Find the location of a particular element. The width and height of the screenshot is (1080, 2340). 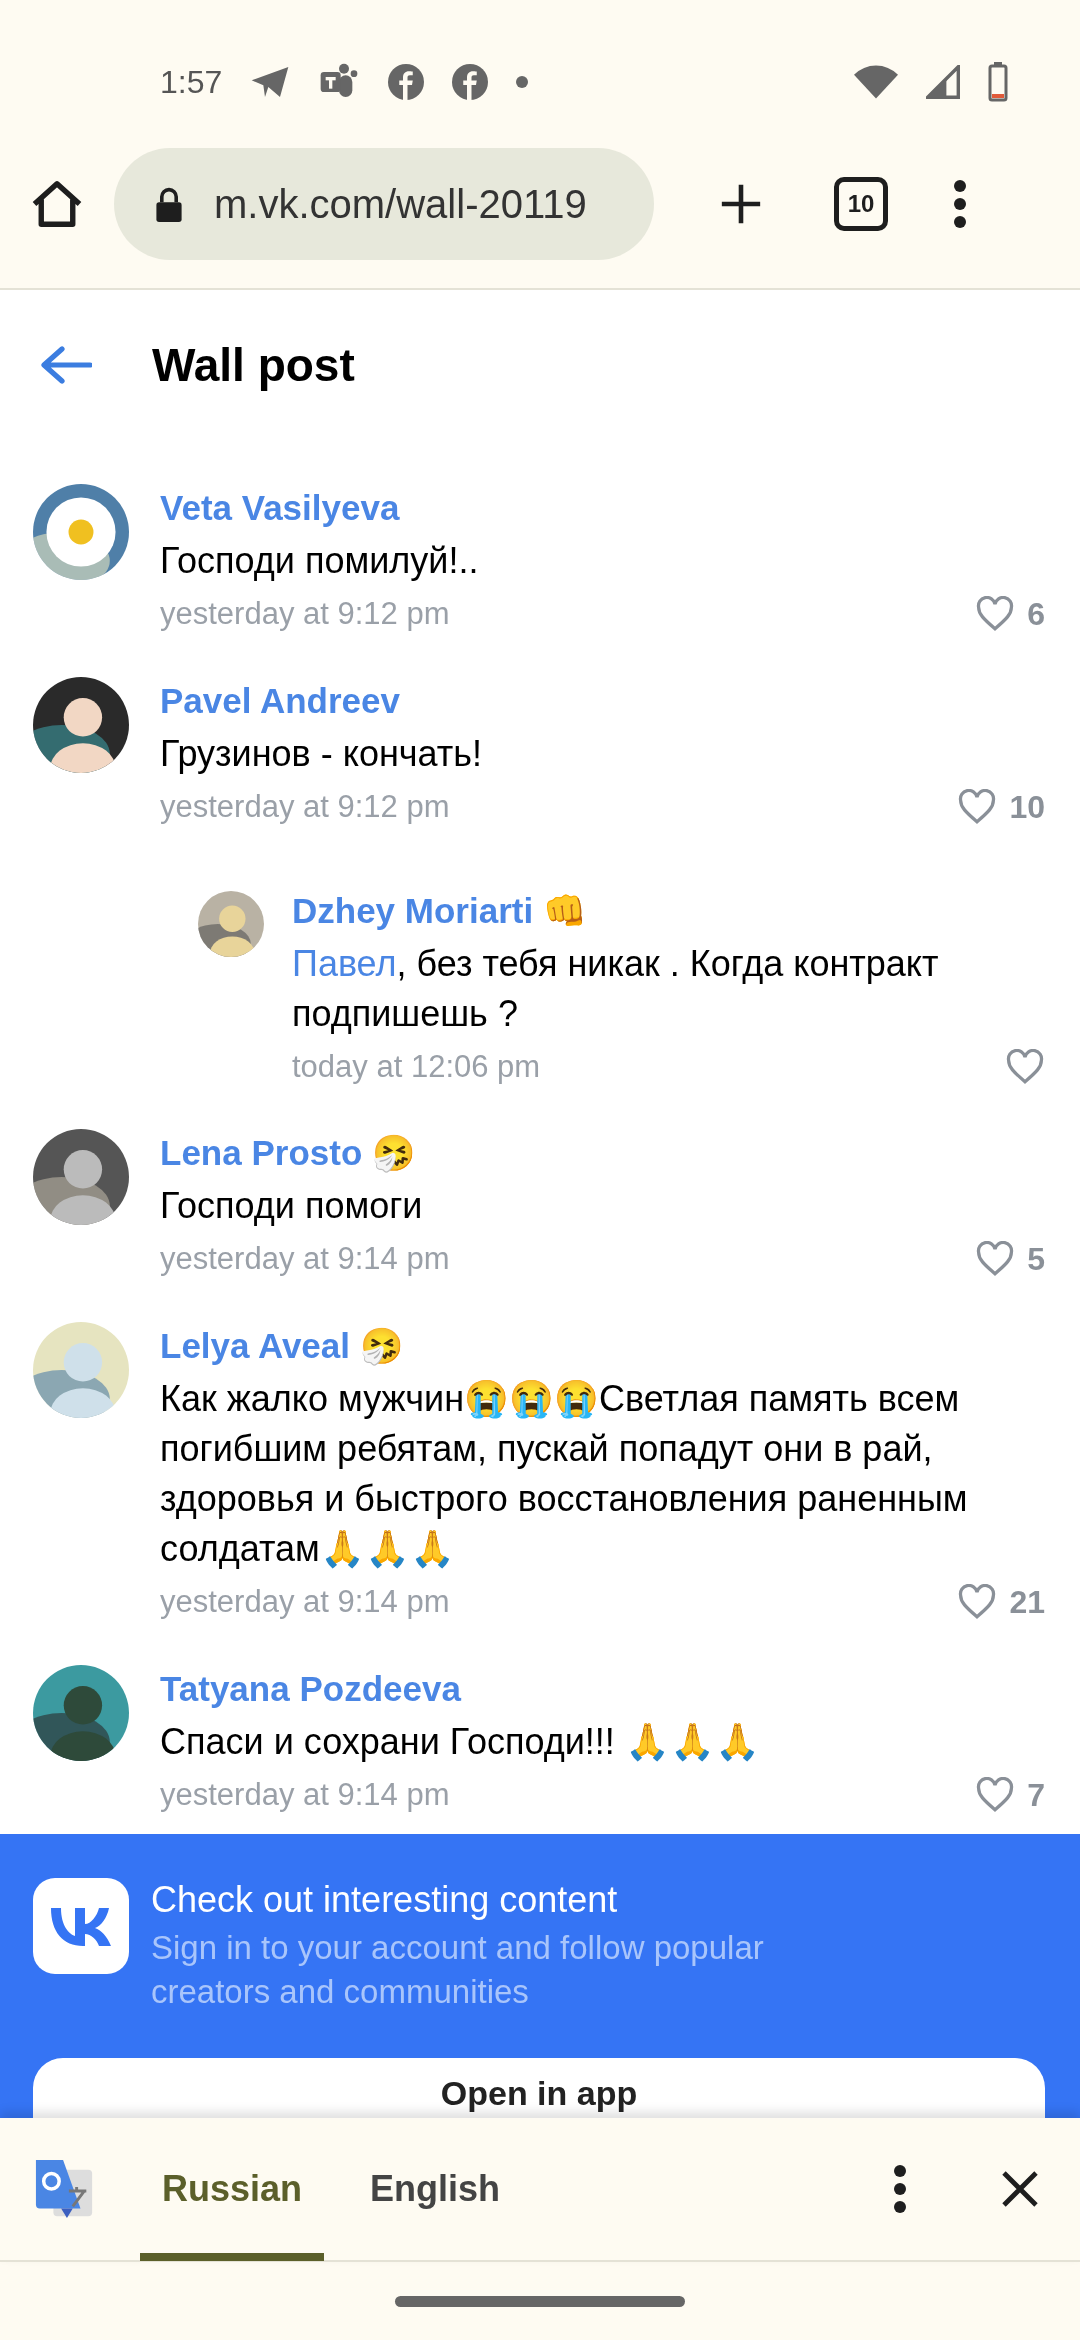

author-name: Lelya Aveal 🤧 is located at coordinates (282, 1346).